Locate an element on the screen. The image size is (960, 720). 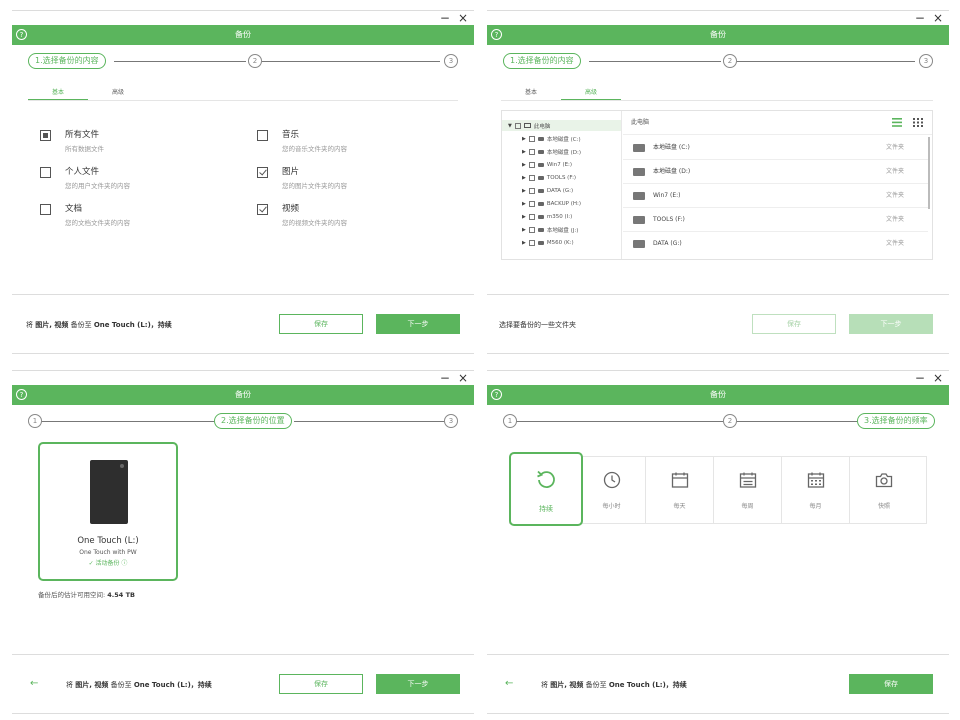
tree-item: ▶ m350 (I:) is located at coordinates (547, 216).